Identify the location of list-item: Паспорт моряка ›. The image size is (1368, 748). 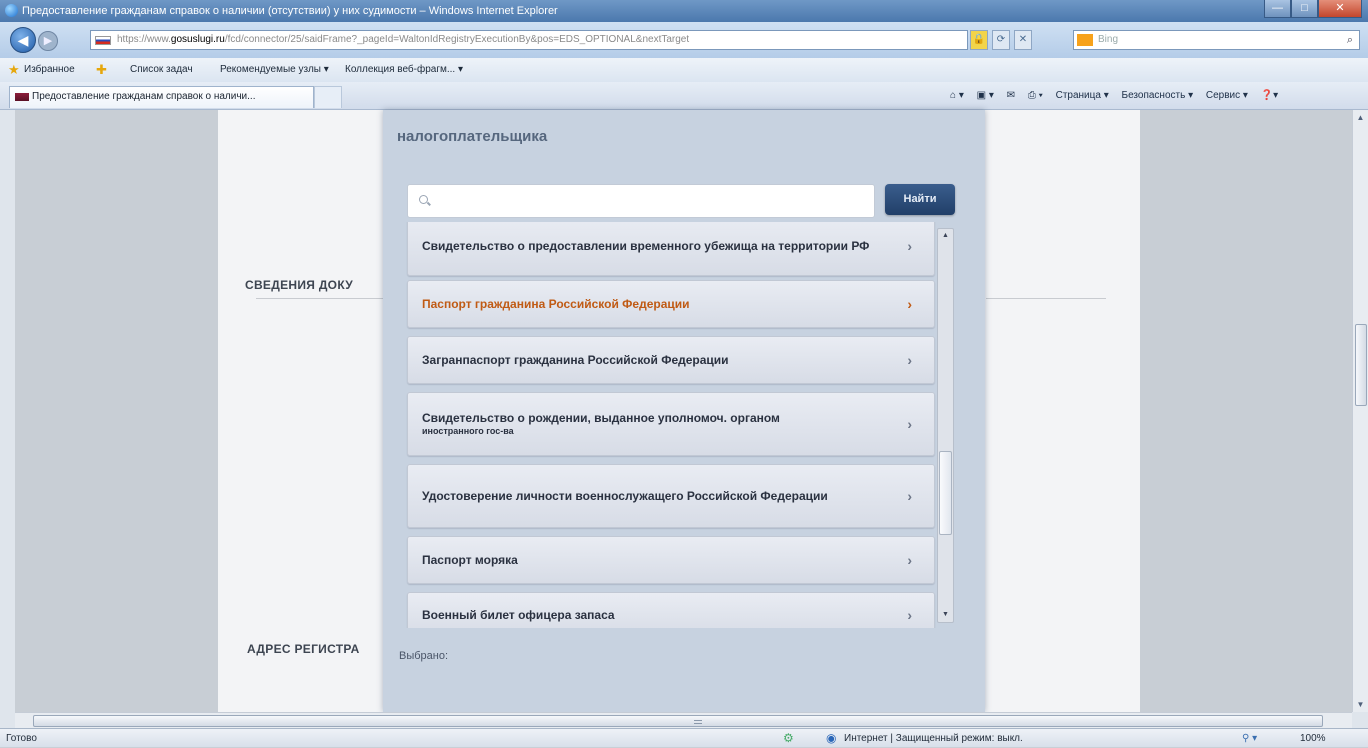
(671, 560).